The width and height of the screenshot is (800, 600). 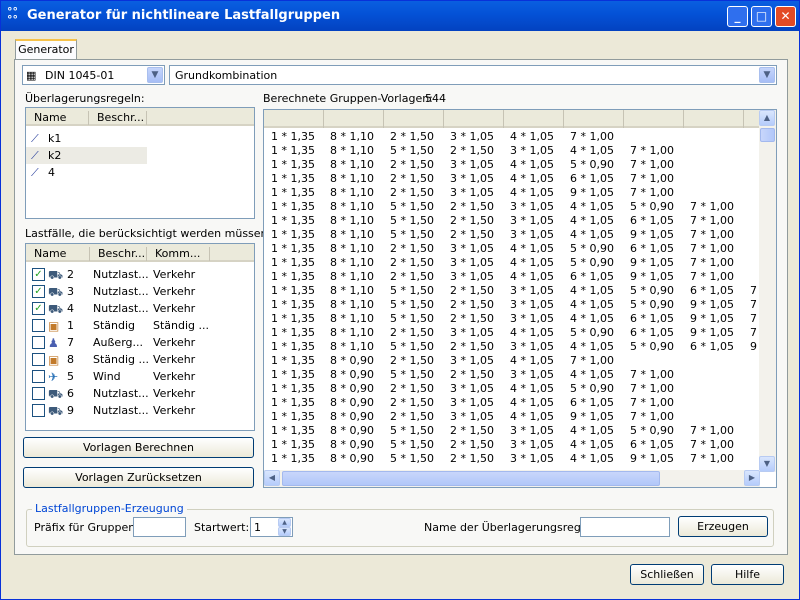 What do you see at coordinates (86, 155) in the screenshot?
I see `rule-item: ⟋ k2` at bounding box center [86, 155].